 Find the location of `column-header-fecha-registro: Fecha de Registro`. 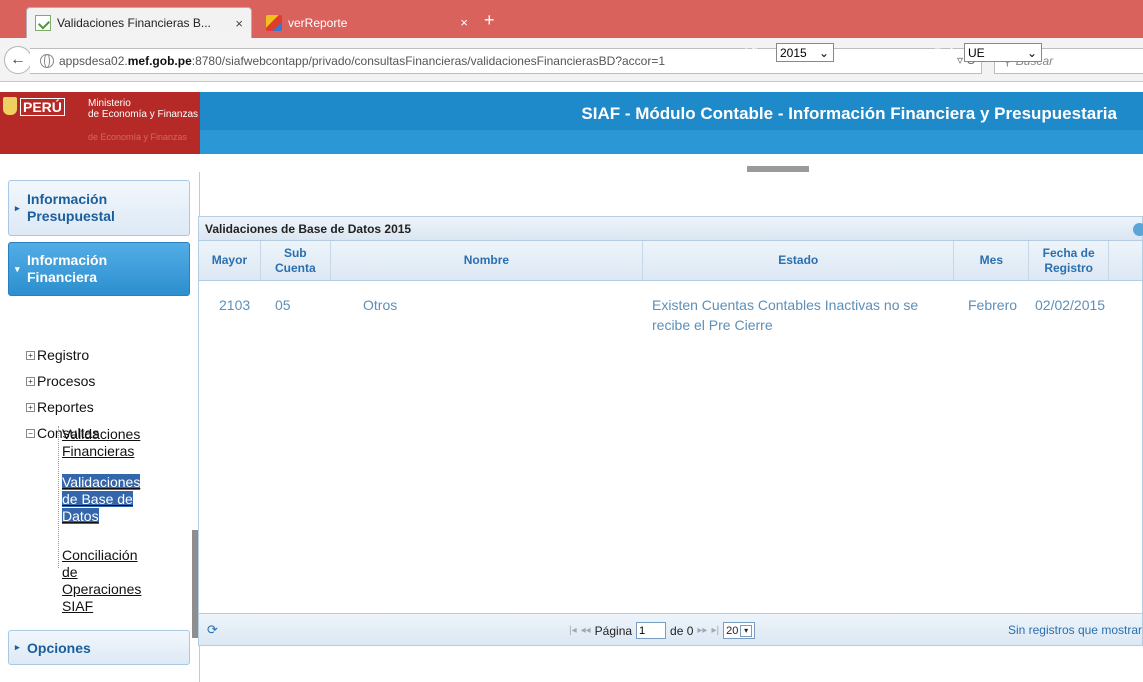

column-header-fecha-registro: Fecha de Registro is located at coordinates (1069, 260).